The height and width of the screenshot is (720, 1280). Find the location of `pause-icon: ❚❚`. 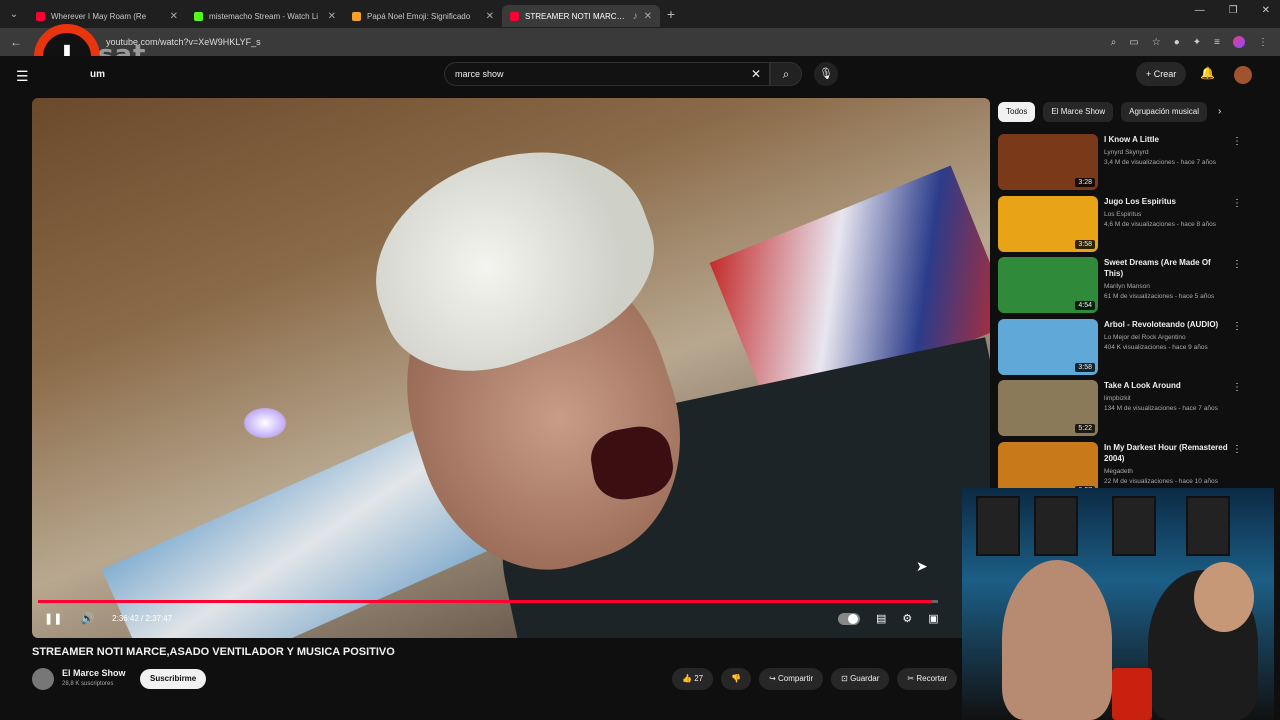

pause-icon: ❚❚ is located at coordinates (53, 618).